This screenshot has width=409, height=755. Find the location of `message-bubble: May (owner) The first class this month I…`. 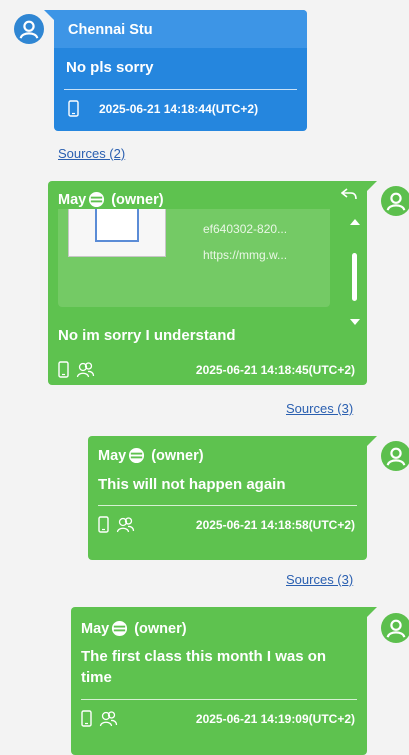

message-bubble: May (owner) The first class this month I… is located at coordinates (219, 681).